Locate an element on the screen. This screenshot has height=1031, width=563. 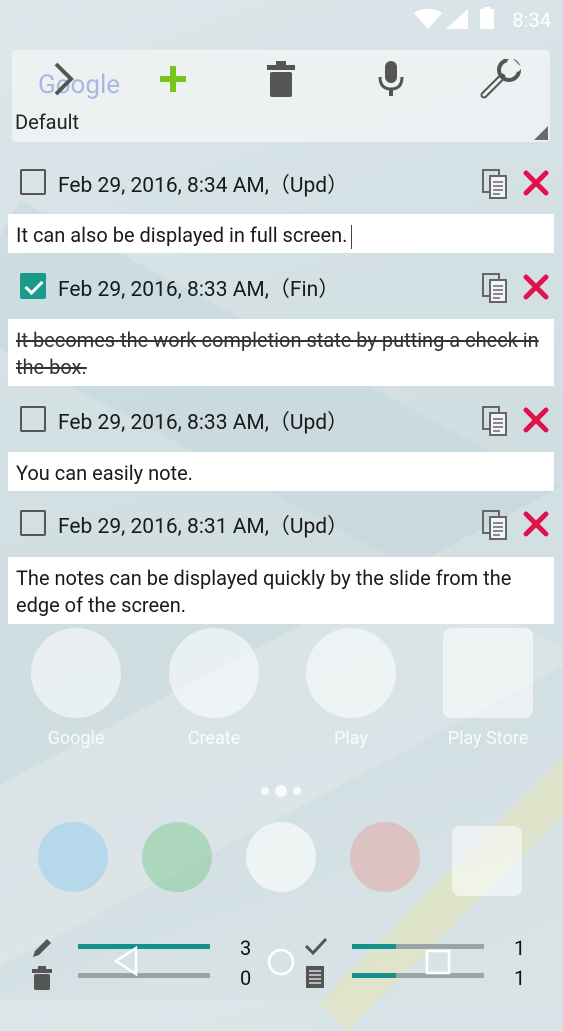
add-note-button is located at coordinates (173, 79).